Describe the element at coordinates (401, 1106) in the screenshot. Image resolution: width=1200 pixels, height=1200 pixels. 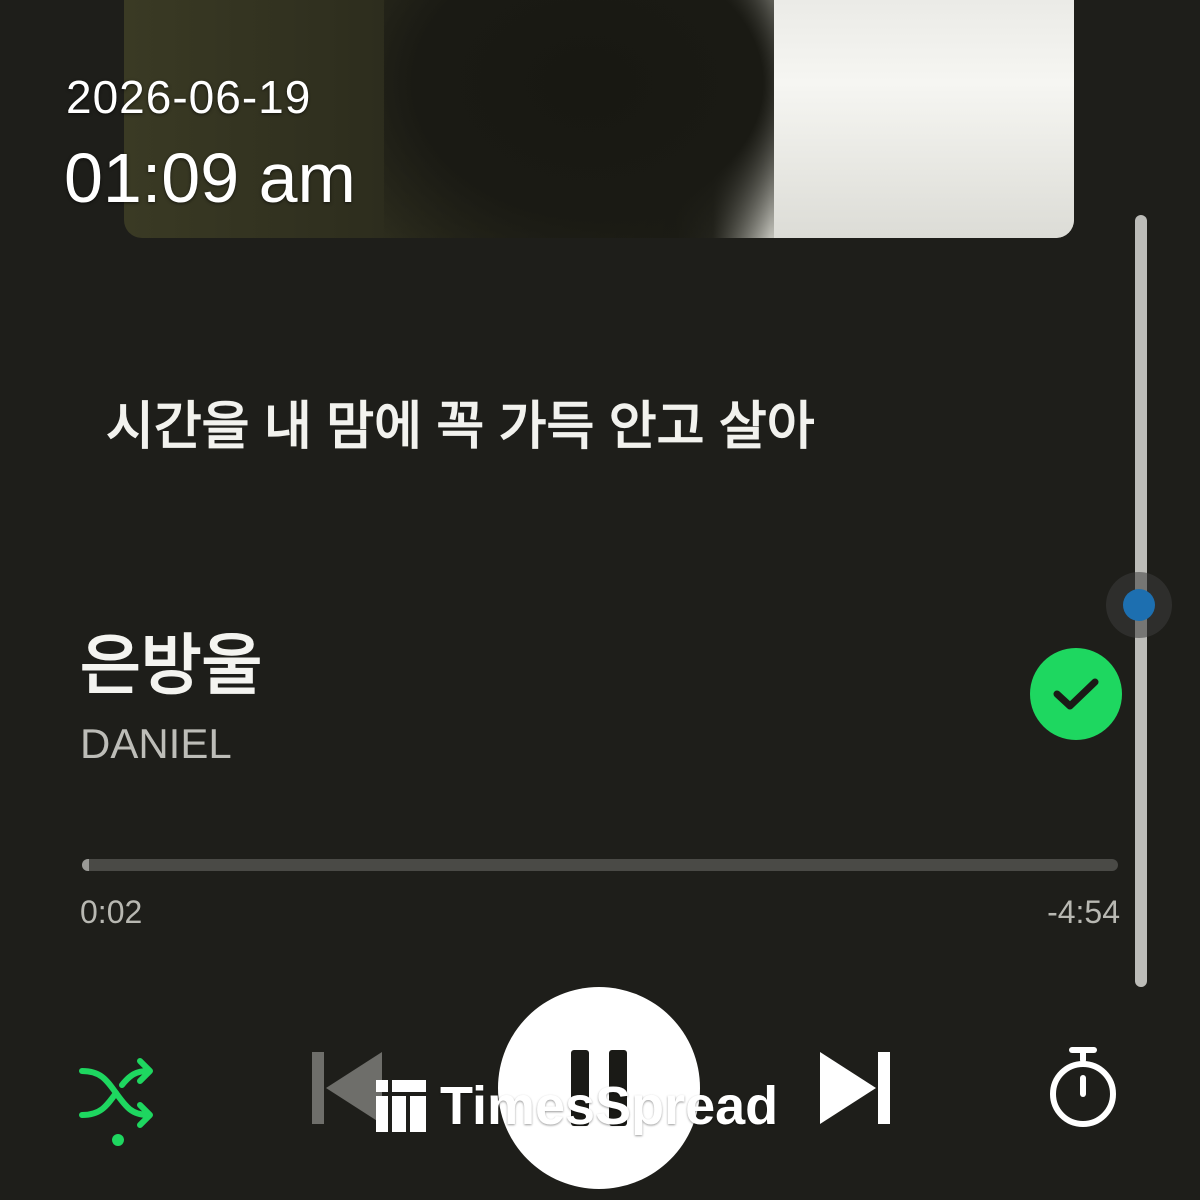
I see `watermark-logo-icon` at that location.